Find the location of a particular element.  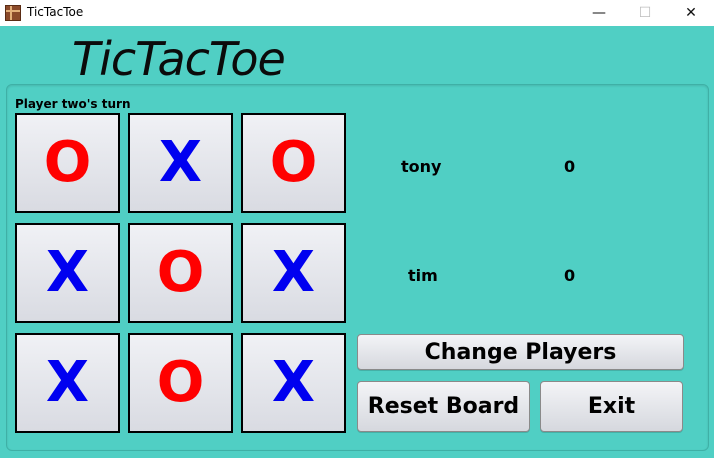

player-two-name: tim is located at coordinates (423, 275).